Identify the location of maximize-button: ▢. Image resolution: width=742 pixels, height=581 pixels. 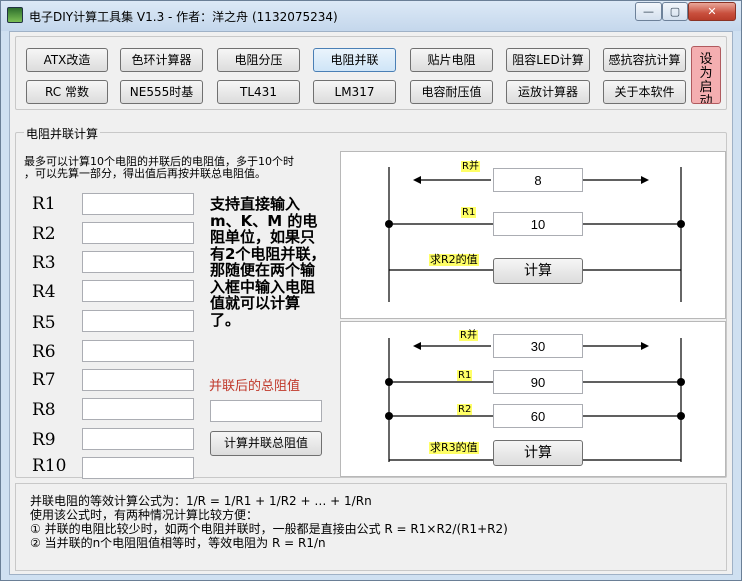
(675, 11).